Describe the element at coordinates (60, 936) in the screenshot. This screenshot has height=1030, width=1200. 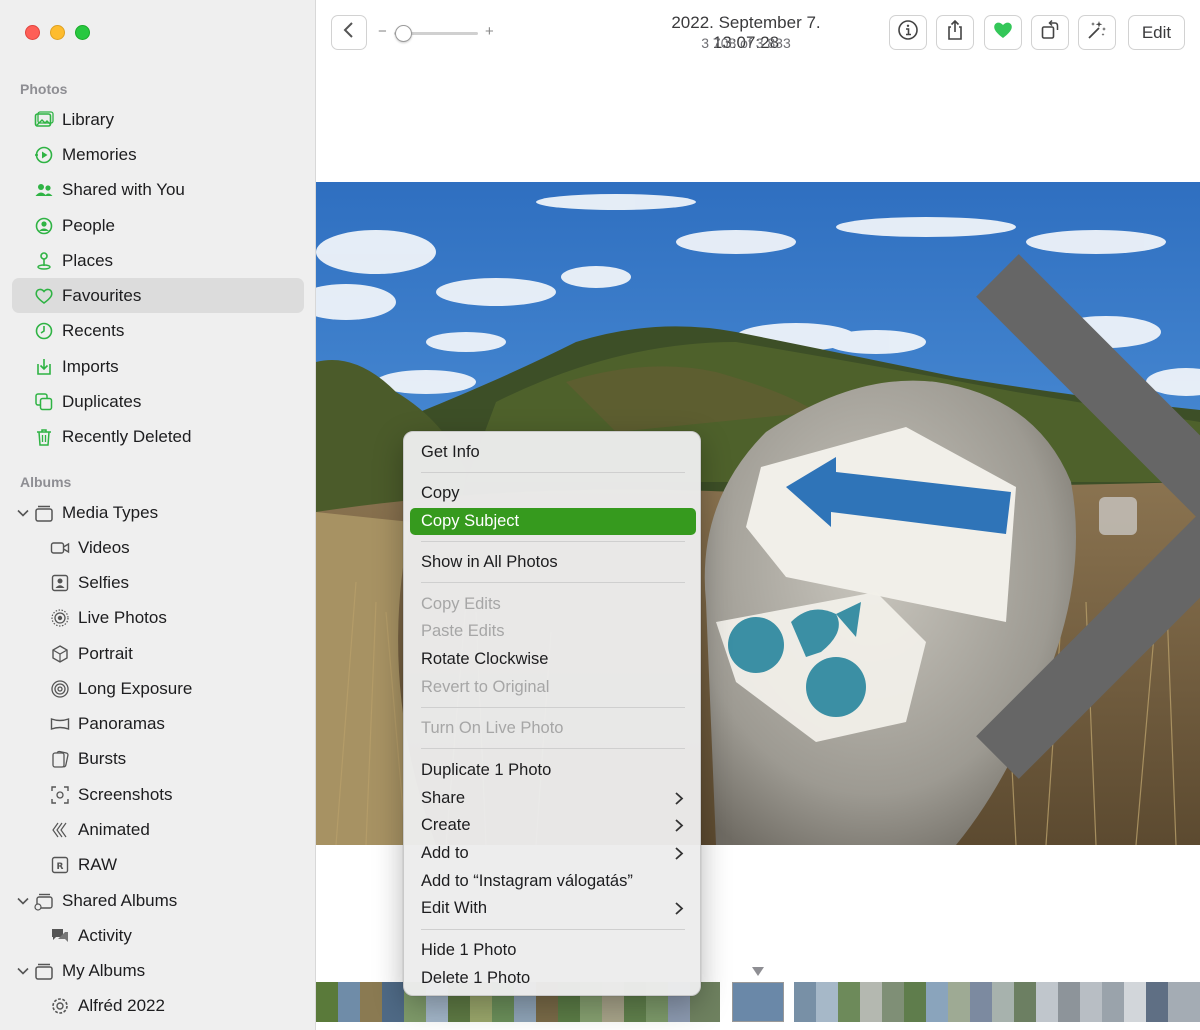
I see `activity-icon` at that location.